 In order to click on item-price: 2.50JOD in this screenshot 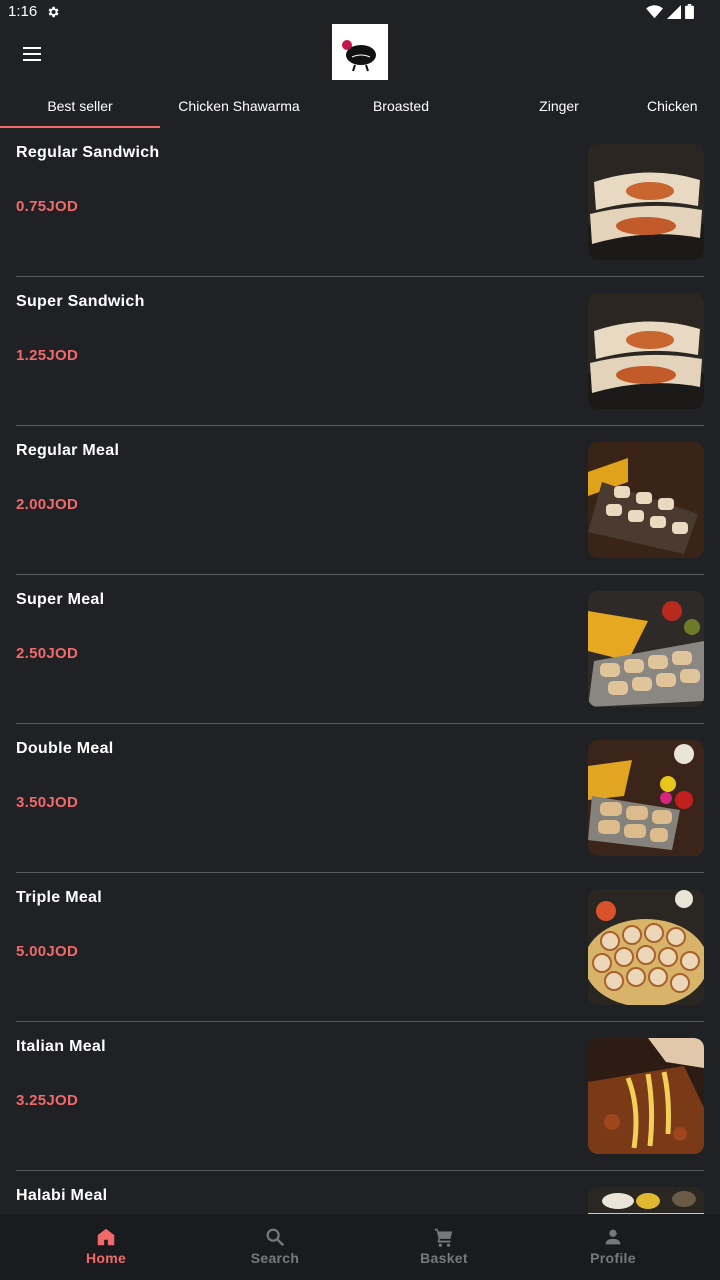, I will do `click(47, 653)`.